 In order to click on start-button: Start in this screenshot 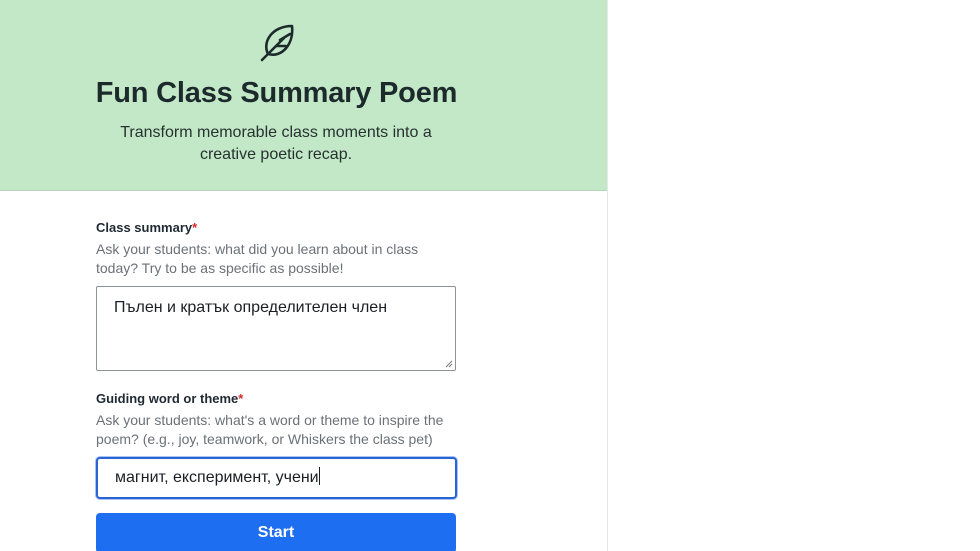, I will do `click(276, 532)`.